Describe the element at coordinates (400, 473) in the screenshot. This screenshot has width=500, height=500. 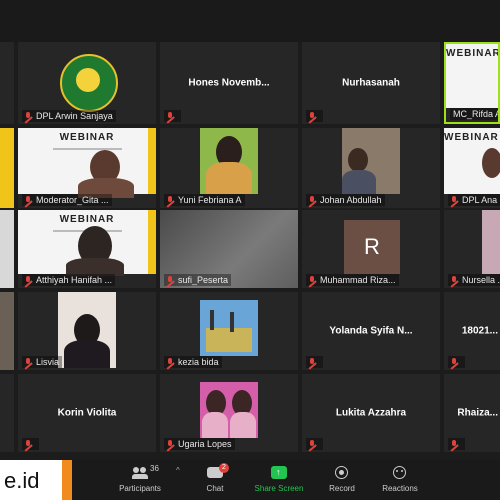
I see `reactions-icon` at that location.